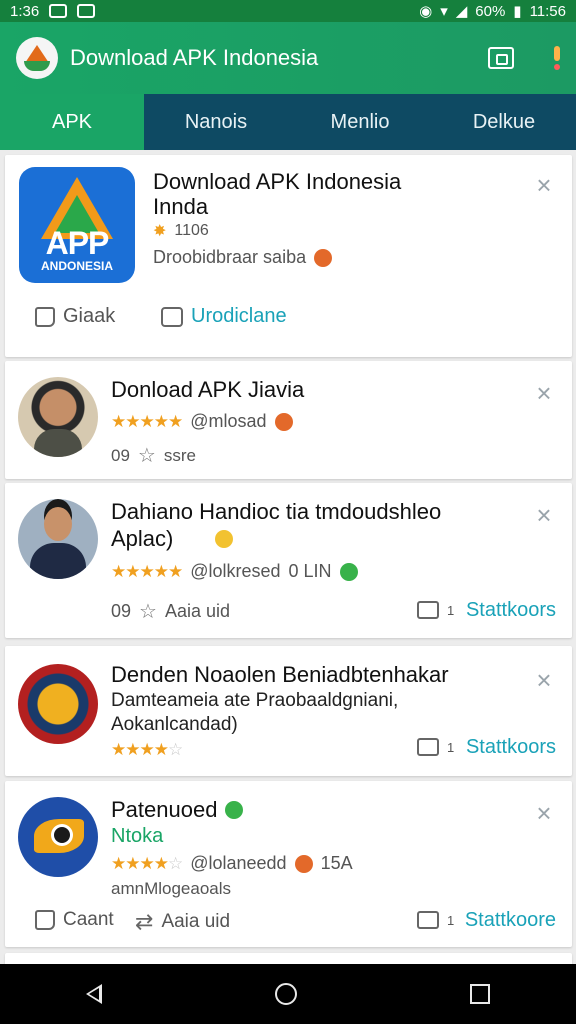 The width and height of the screenshot is (576, 1024). Describe the element at coordinates (174, 724) in the screenshot. I see `item-desc-line2: Aokanlcandad)` at that location.